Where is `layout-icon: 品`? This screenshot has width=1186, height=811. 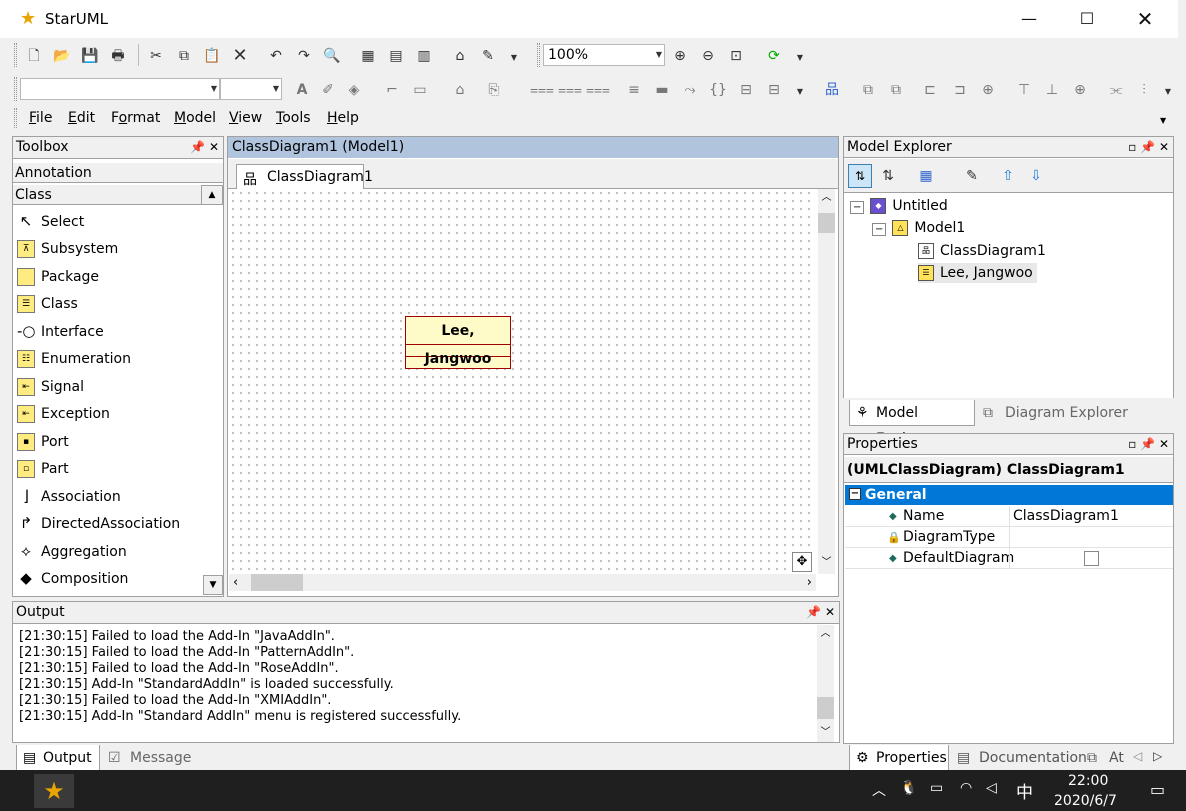 layout-icon: 品 is located at coordinates (832, 90).